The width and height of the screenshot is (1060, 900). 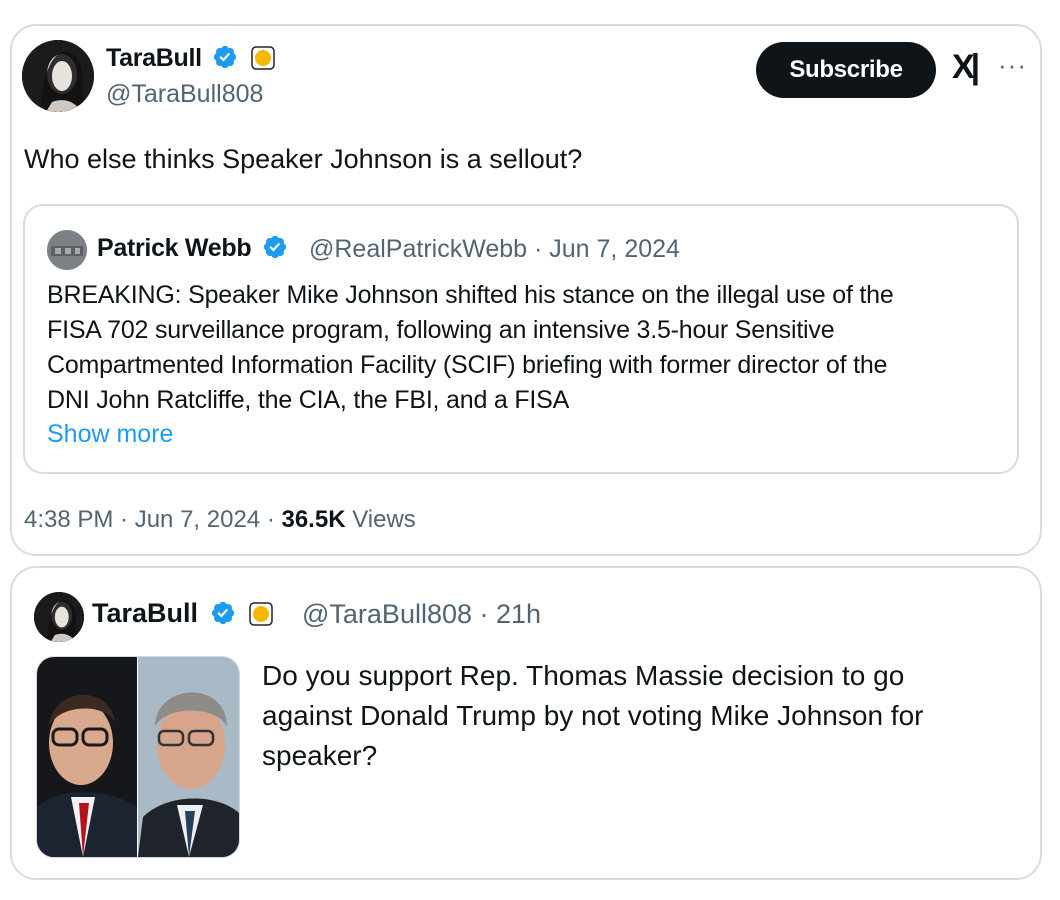 I want to click on author-handle: @TaraBull808, so click(x=184, y=94).